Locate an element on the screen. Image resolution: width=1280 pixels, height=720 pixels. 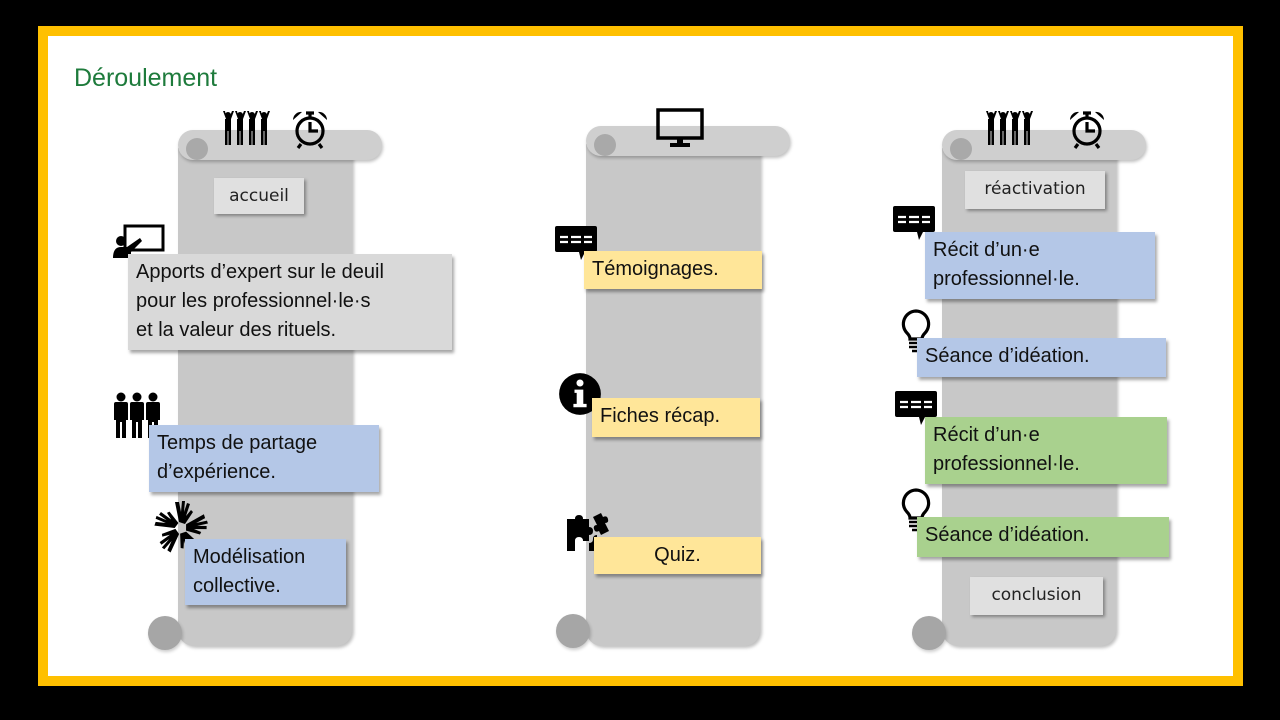
teacher-board-icon is located at coordinates (139, 241).